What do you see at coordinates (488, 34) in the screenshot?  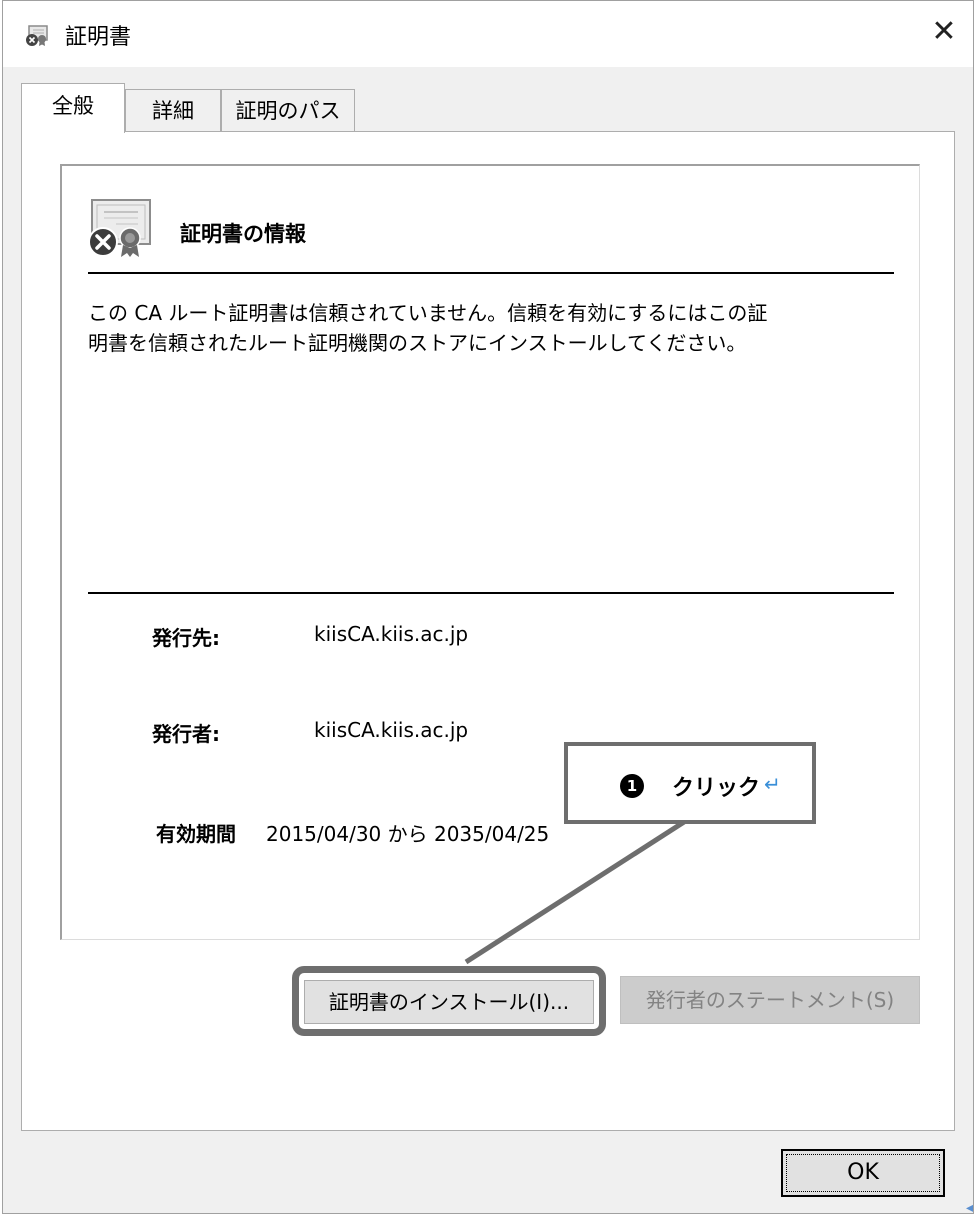 I see `title-bar: 証明書 ✕` at bounding box center [488, 34].